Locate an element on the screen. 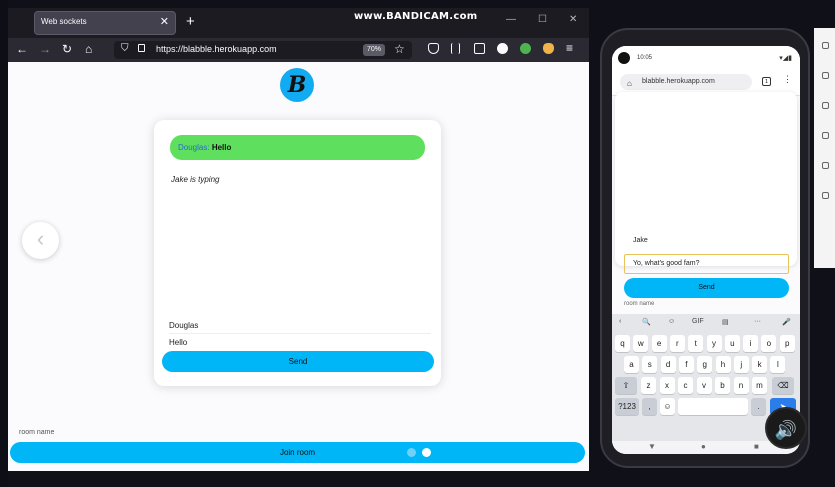 The width and height of the screenshot is (835, 487). camera-icon is located at coordinates (624, 58).